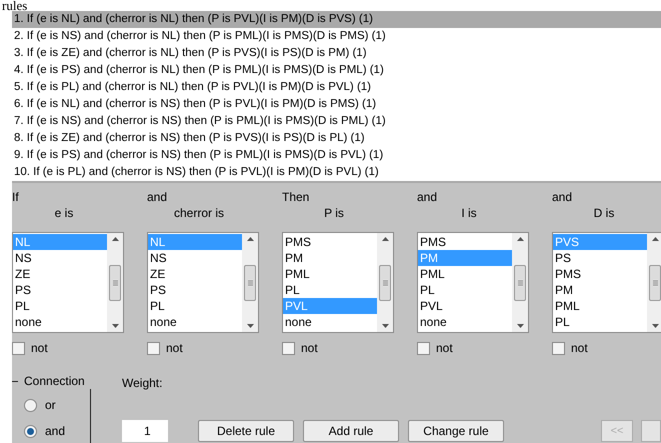 The width and height of the screenshot is (661, 443). Describe the element at coordinates (351, 431) in the screenshot. I see `action-button: Add rule` at that location.